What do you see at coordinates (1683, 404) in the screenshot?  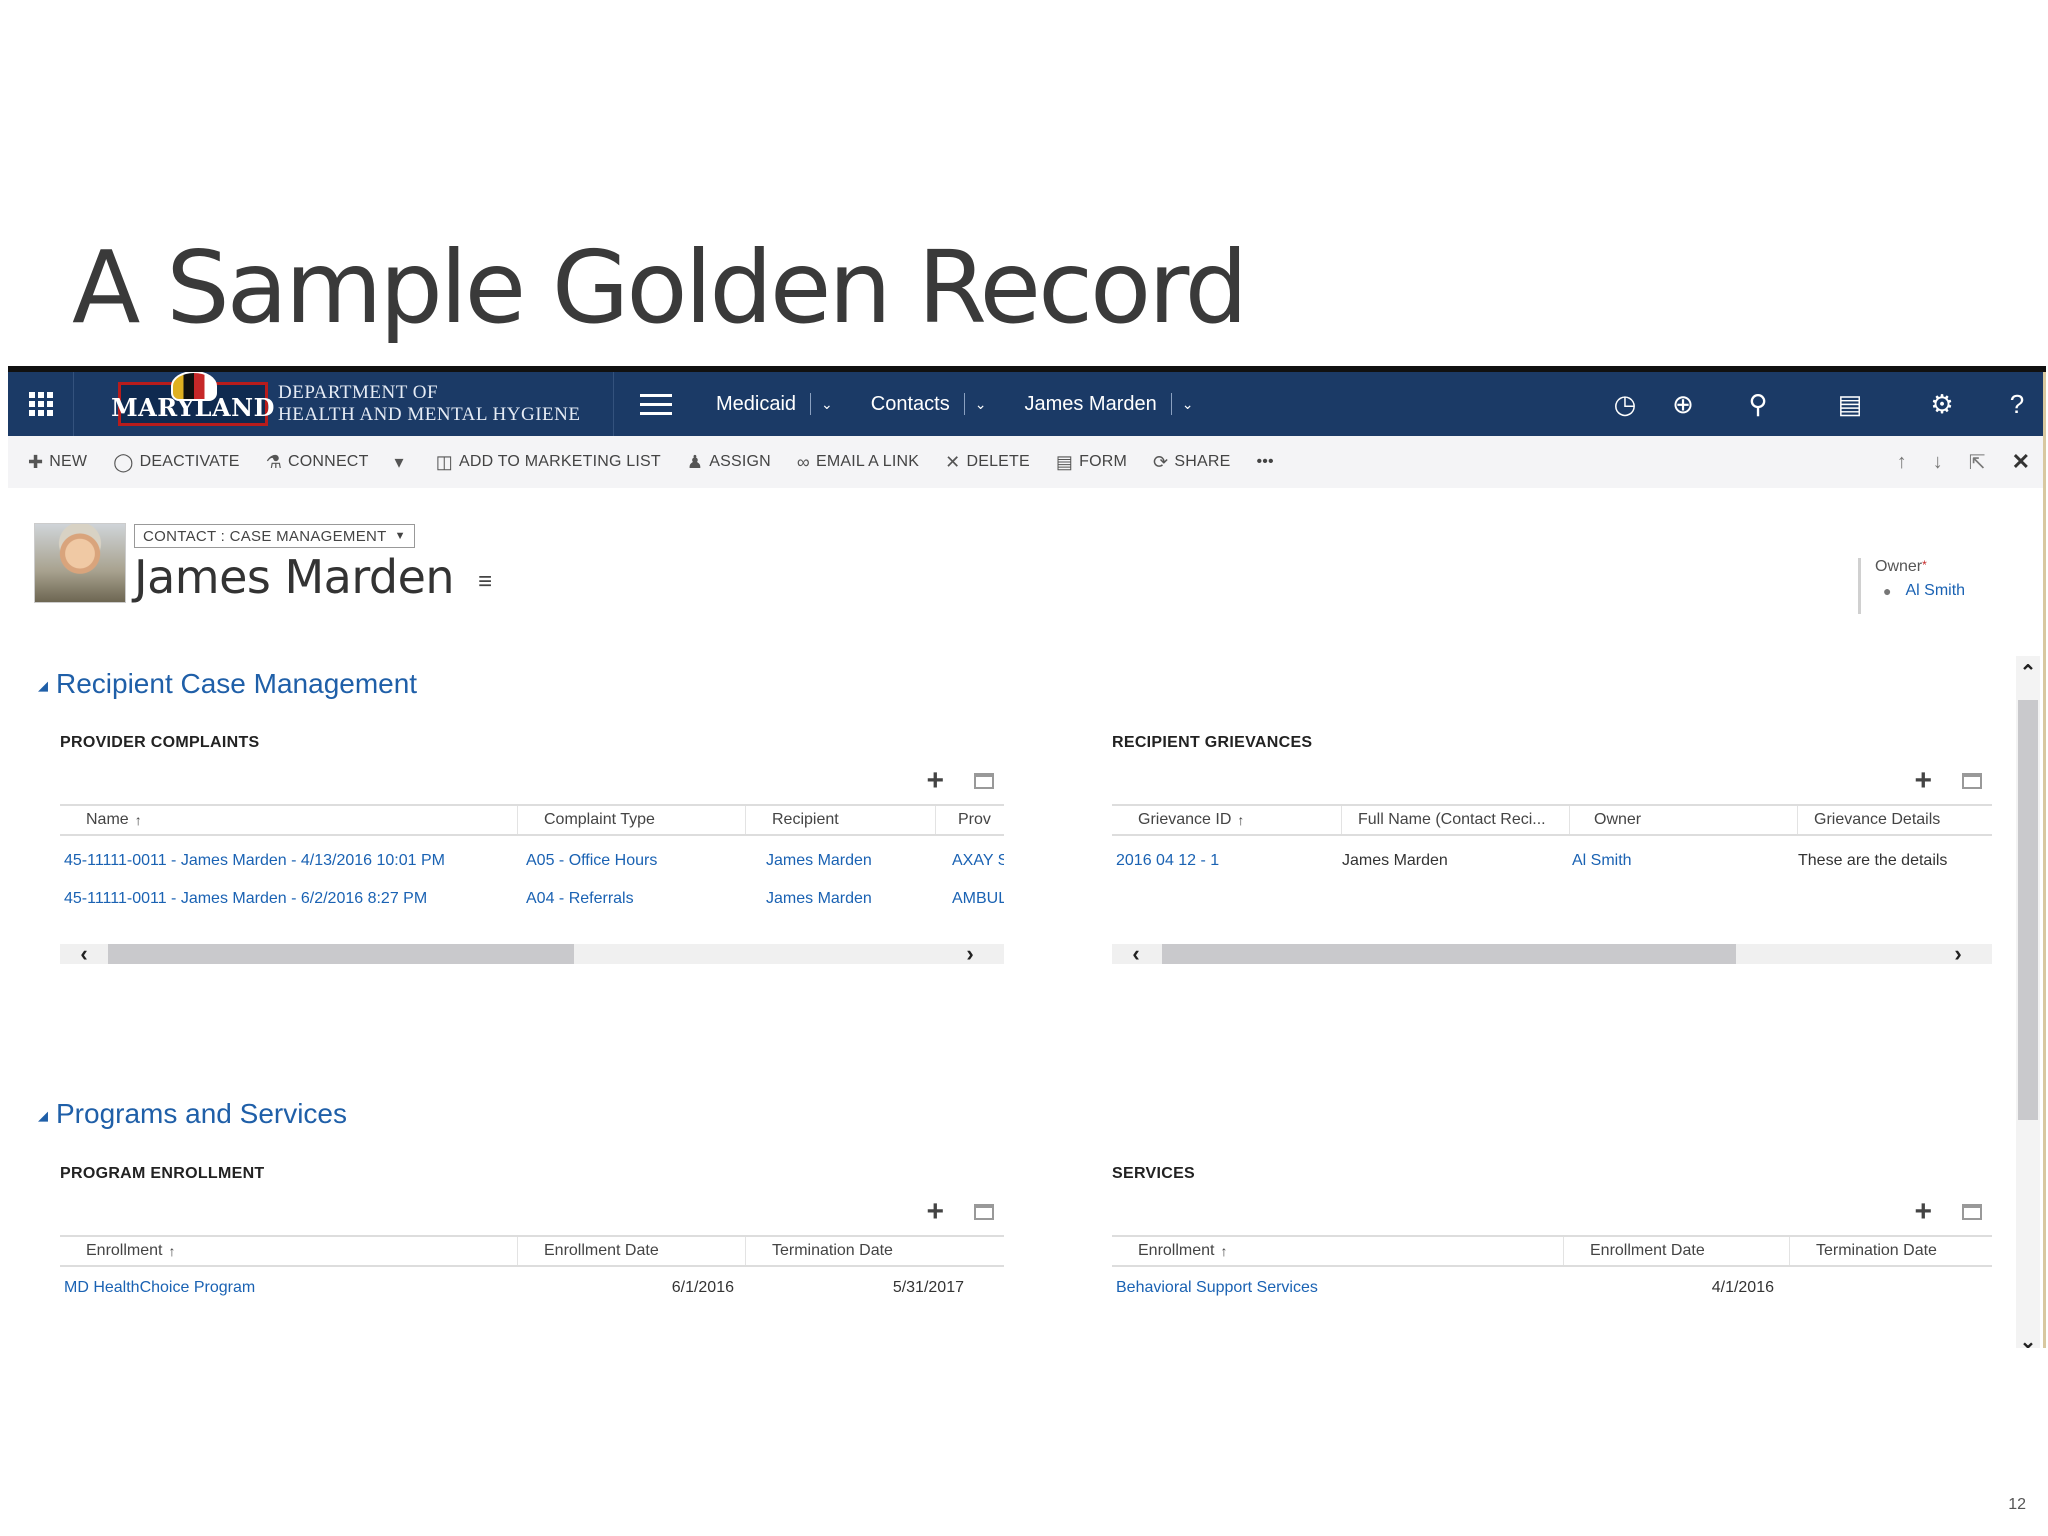 I see `add-icon: ⊕` at bounding box center [1683, 404].